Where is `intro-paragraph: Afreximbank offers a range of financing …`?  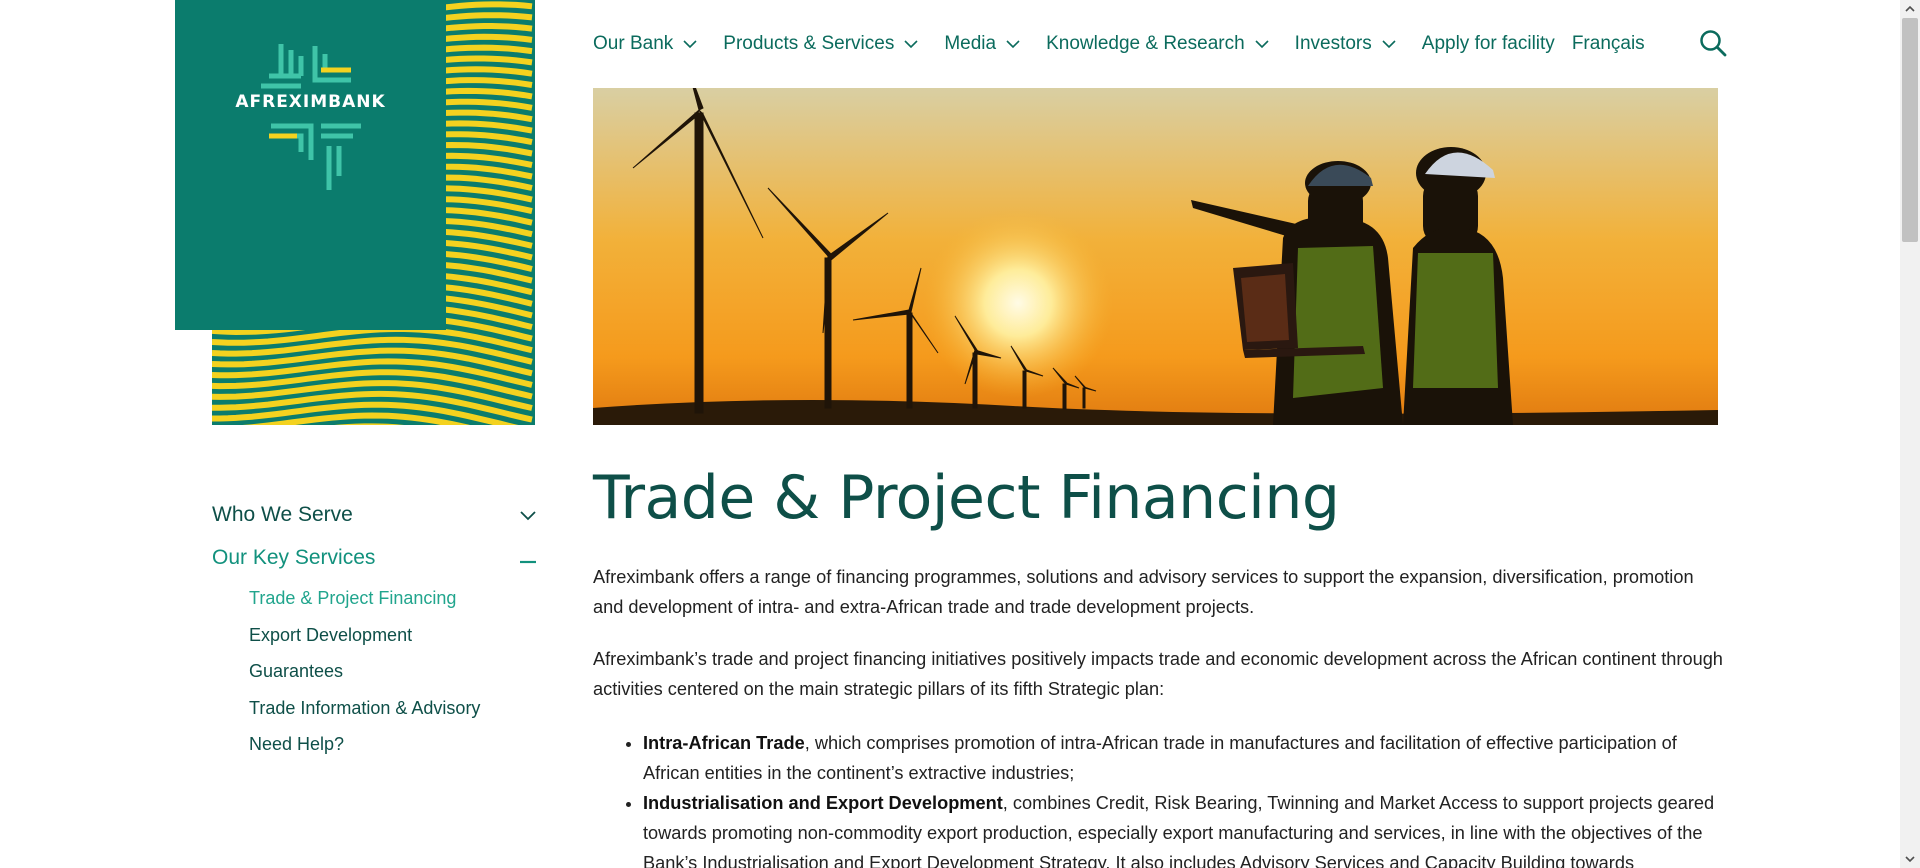 intro-paragraph: Afreximbank offers a range of financing … is located at coordinates (1143, 592).